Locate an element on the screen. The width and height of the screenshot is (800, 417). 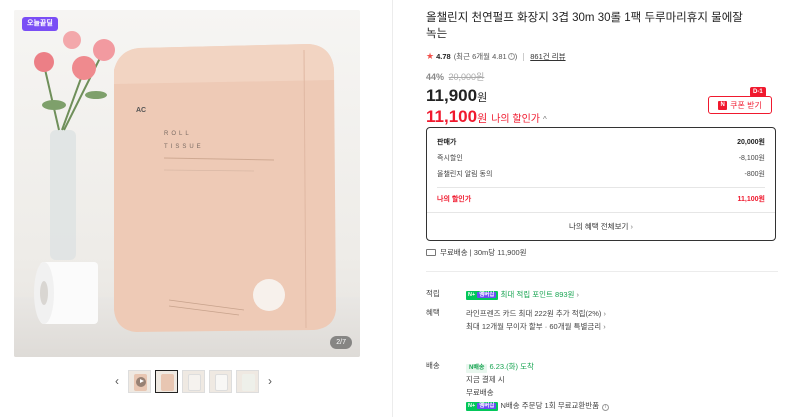
delivery-eta: 6.23.(화) 도착 is located at coordinates (511, 366).